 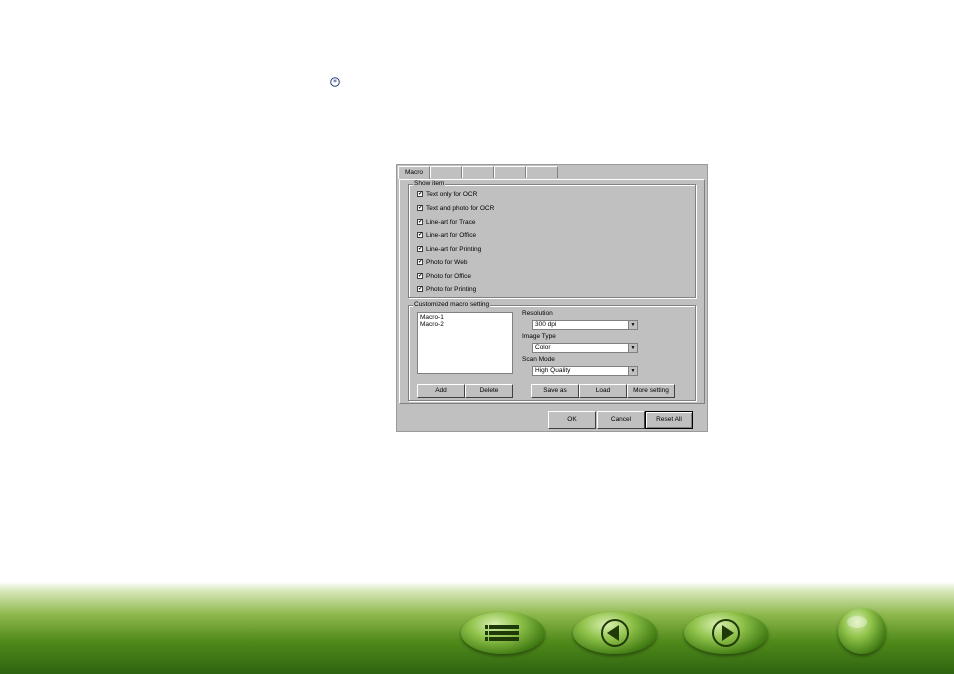 What do you see at coordinates (546, 324) in the screenshot?
I see `resolution-value: 300 dpi` at bounding box center [546, 324].